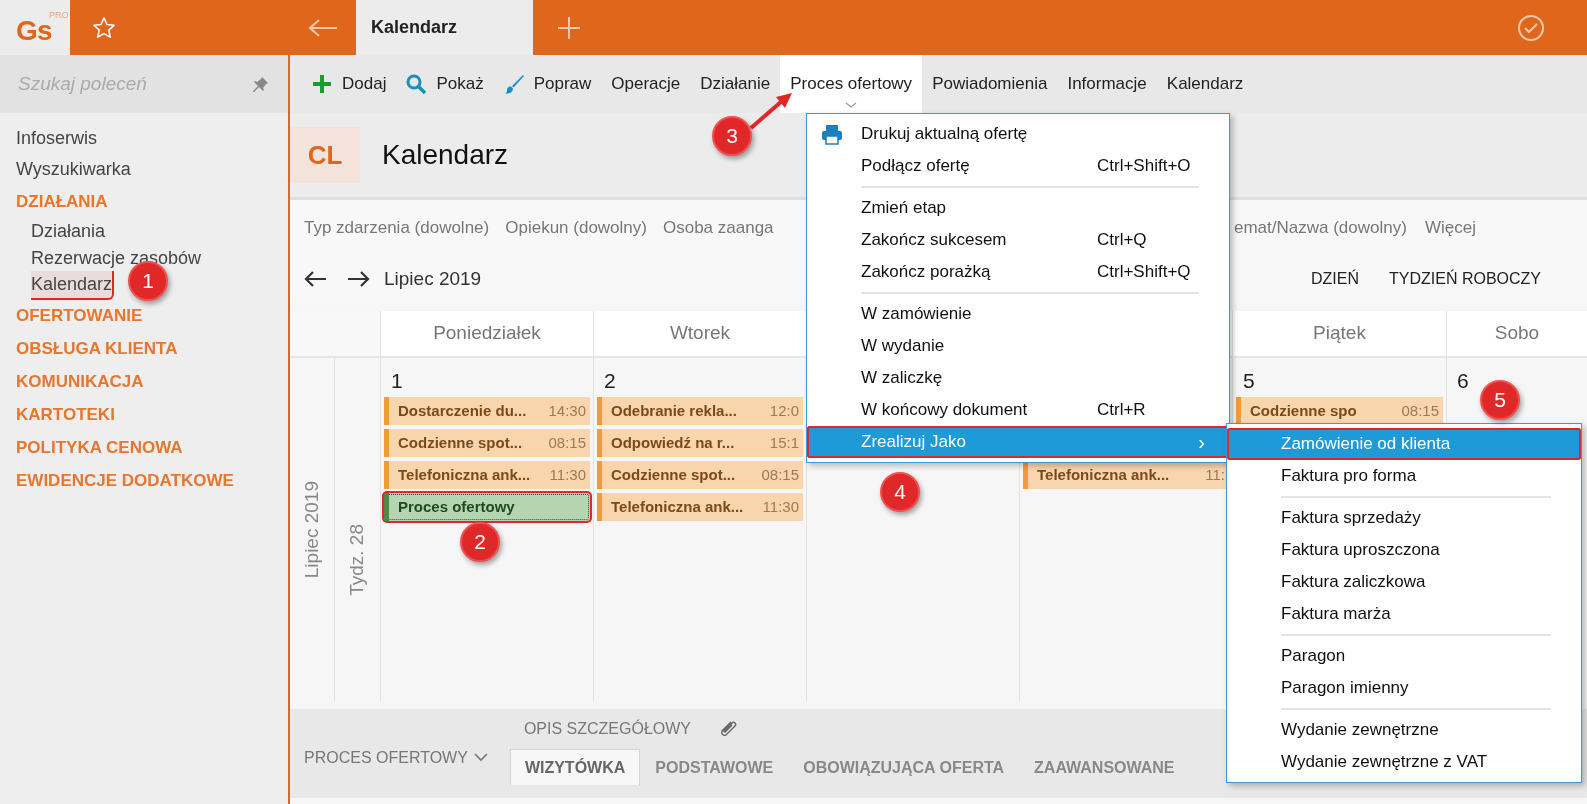 This screenshot has height=804, width=1587. What do you see at coordinates (397, 227) in the screenshot?
I see `filter-dropdown: Typ zdarzenia (dowolne)` at bounding box center [397, 227].